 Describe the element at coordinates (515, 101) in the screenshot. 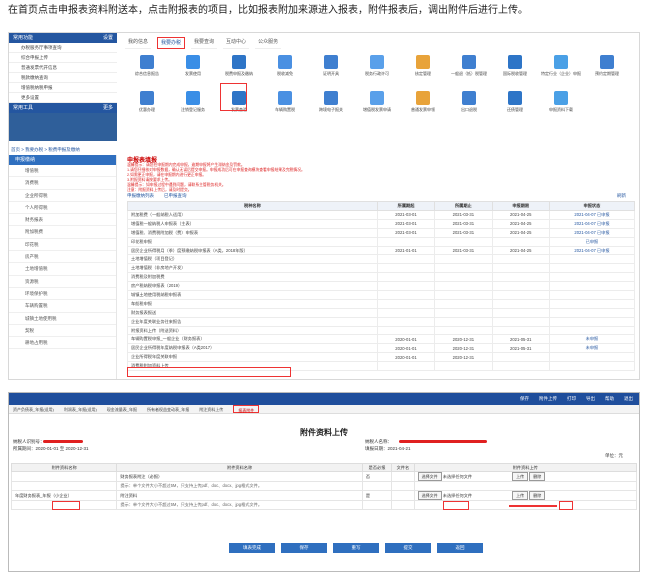

I see `service-item: 还债管理` at that location.